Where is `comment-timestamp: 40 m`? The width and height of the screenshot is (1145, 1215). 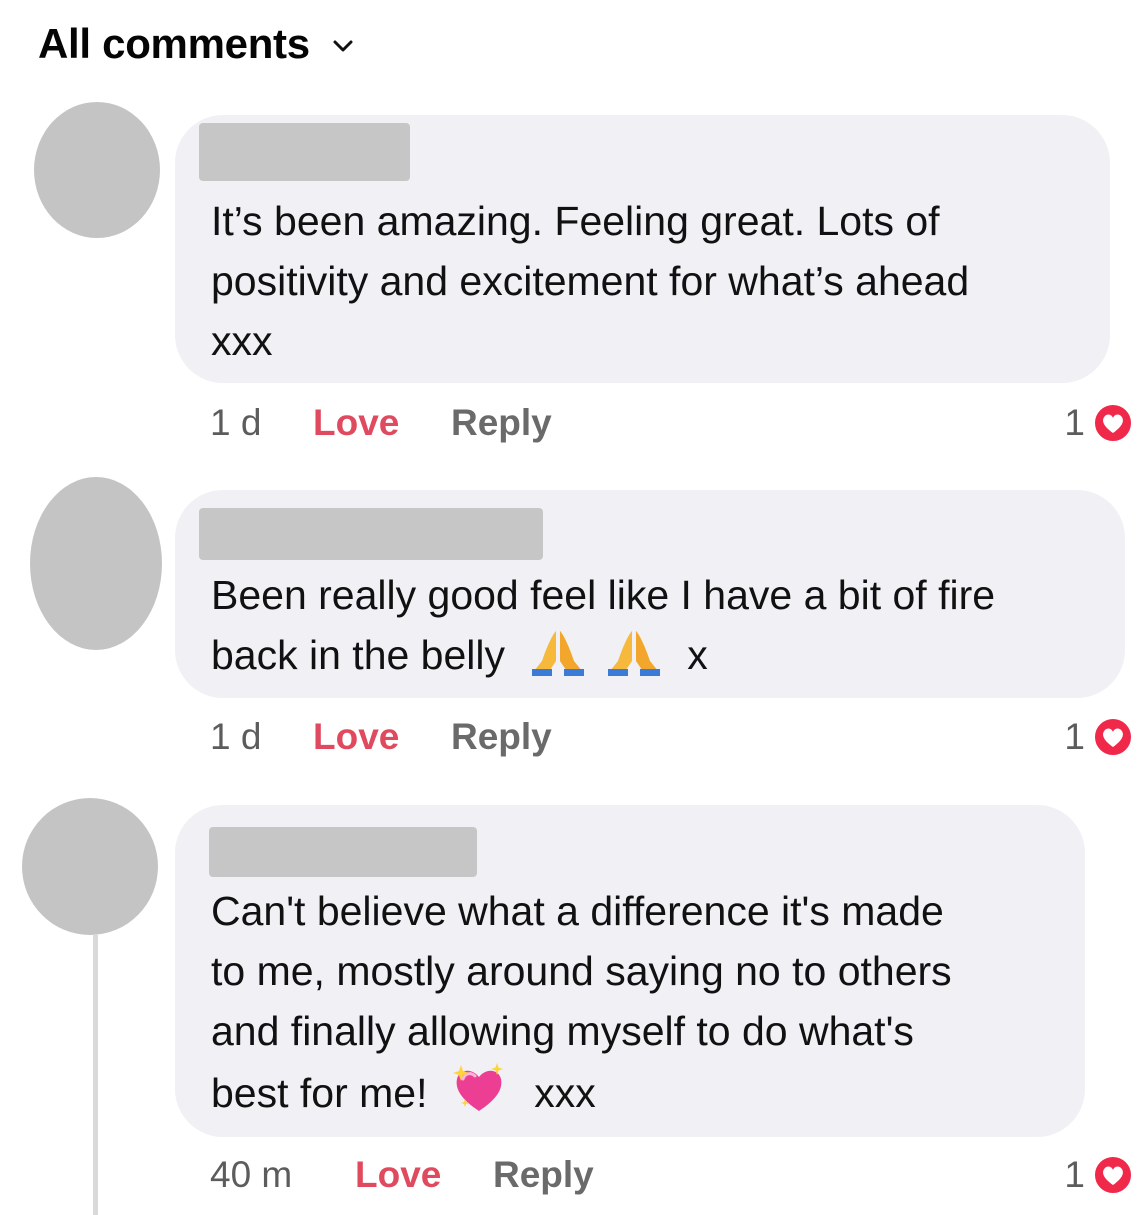 comment-timestamp: 40 m is located at coordinates (251, 1174).